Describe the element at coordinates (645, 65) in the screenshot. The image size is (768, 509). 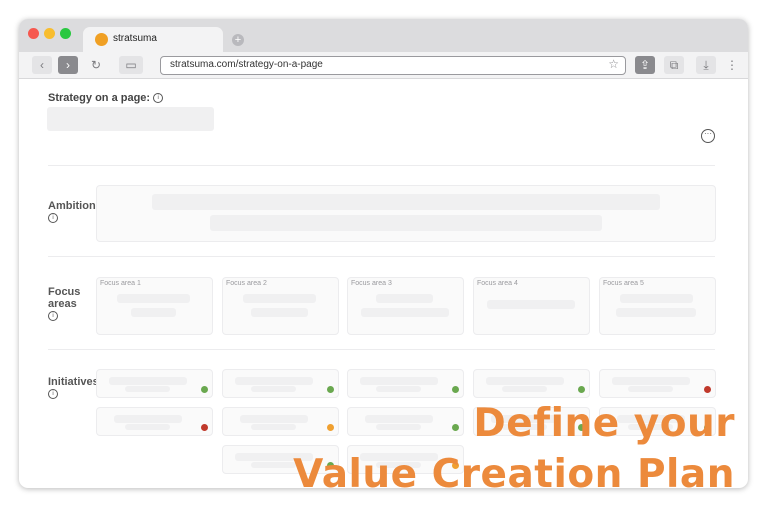
I see `share-icon: ⇪` at that location.